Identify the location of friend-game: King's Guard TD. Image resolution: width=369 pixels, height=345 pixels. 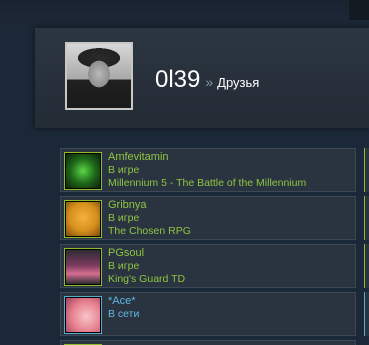
(147, 279).